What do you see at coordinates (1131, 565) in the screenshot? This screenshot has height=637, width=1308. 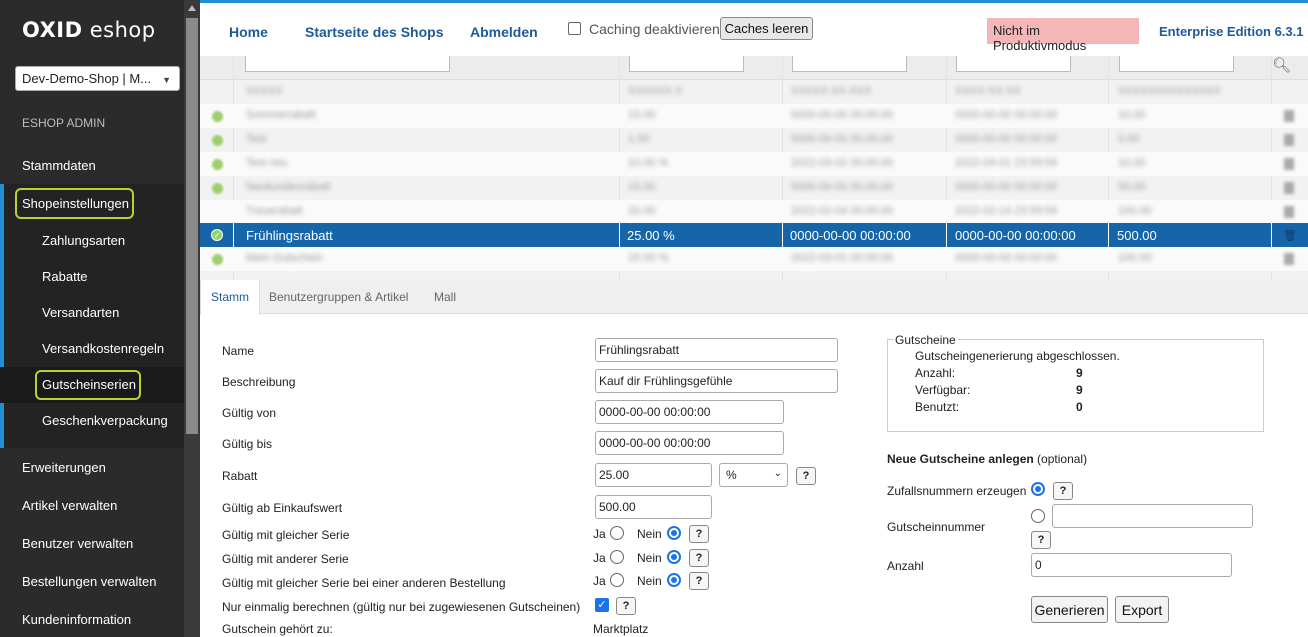 I see `anzahl-field: 0` at bounding box center [1131, 565].